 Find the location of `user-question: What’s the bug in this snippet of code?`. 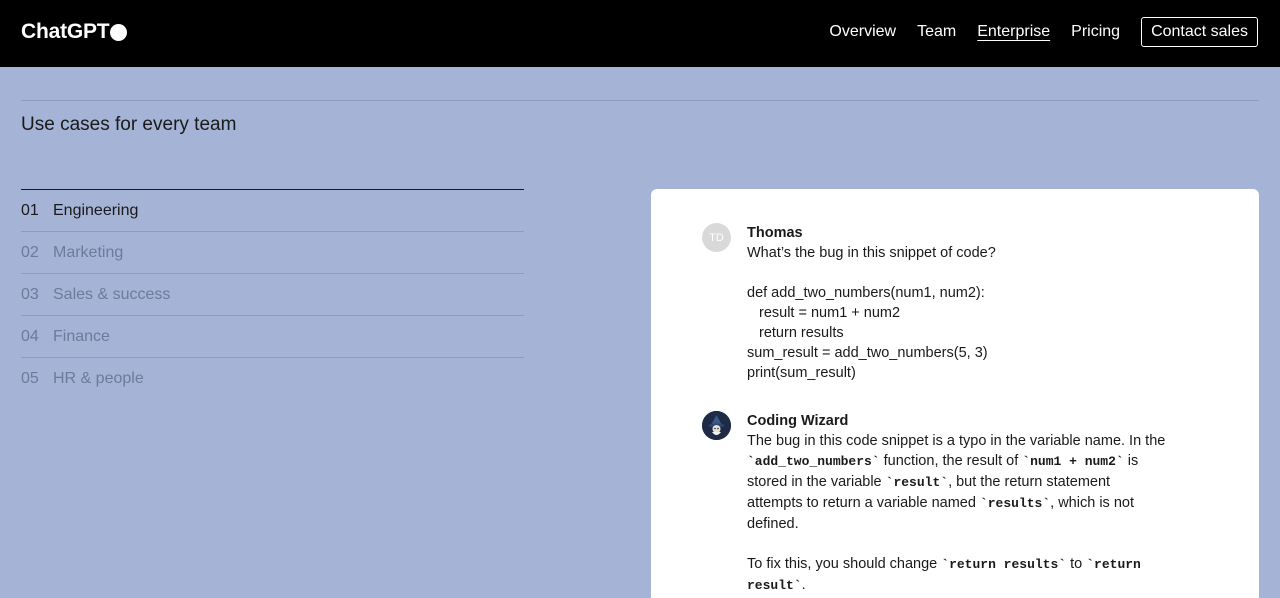

user-question: What’s the bug in this snippet of code? is located at coordinates (871, 253).